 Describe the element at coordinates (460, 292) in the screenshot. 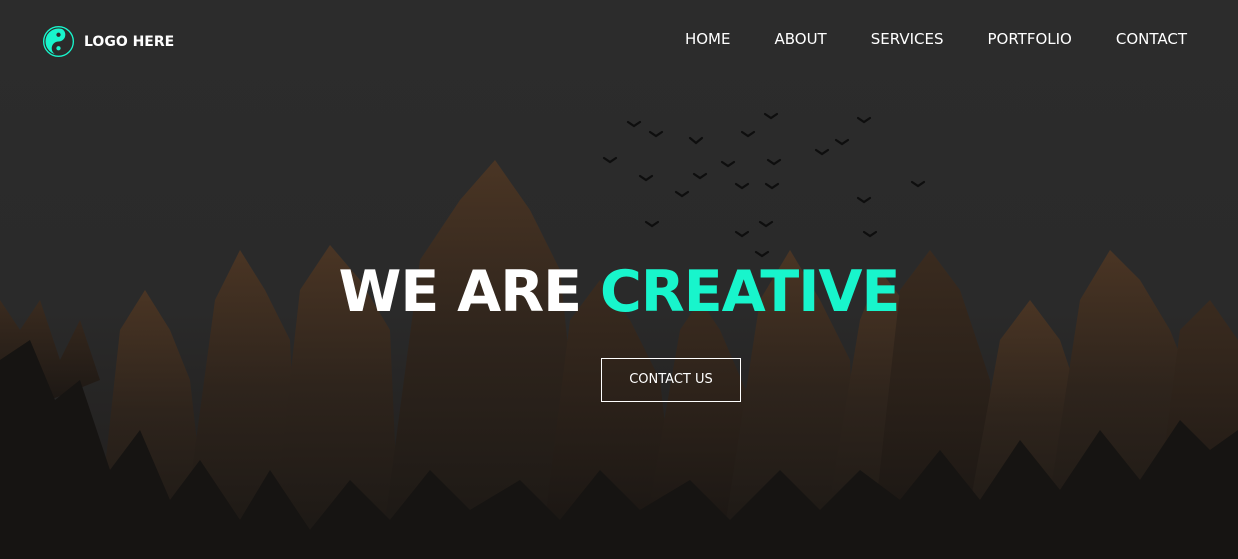

I see `headline-part-1: WE ARE` at that location.